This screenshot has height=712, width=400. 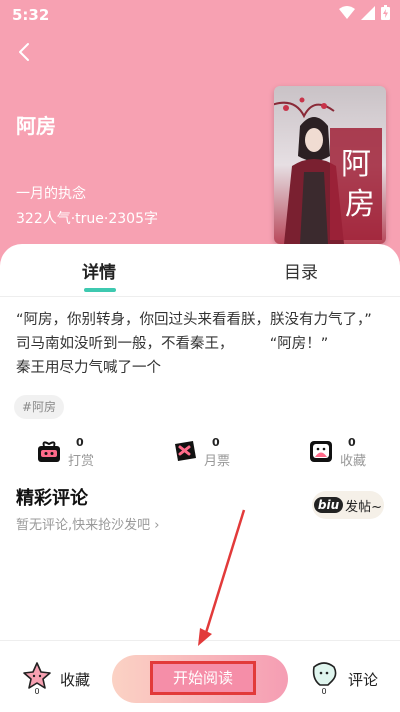 I want to click on cover-title-char-2: 房, so click(x=360, y=204).